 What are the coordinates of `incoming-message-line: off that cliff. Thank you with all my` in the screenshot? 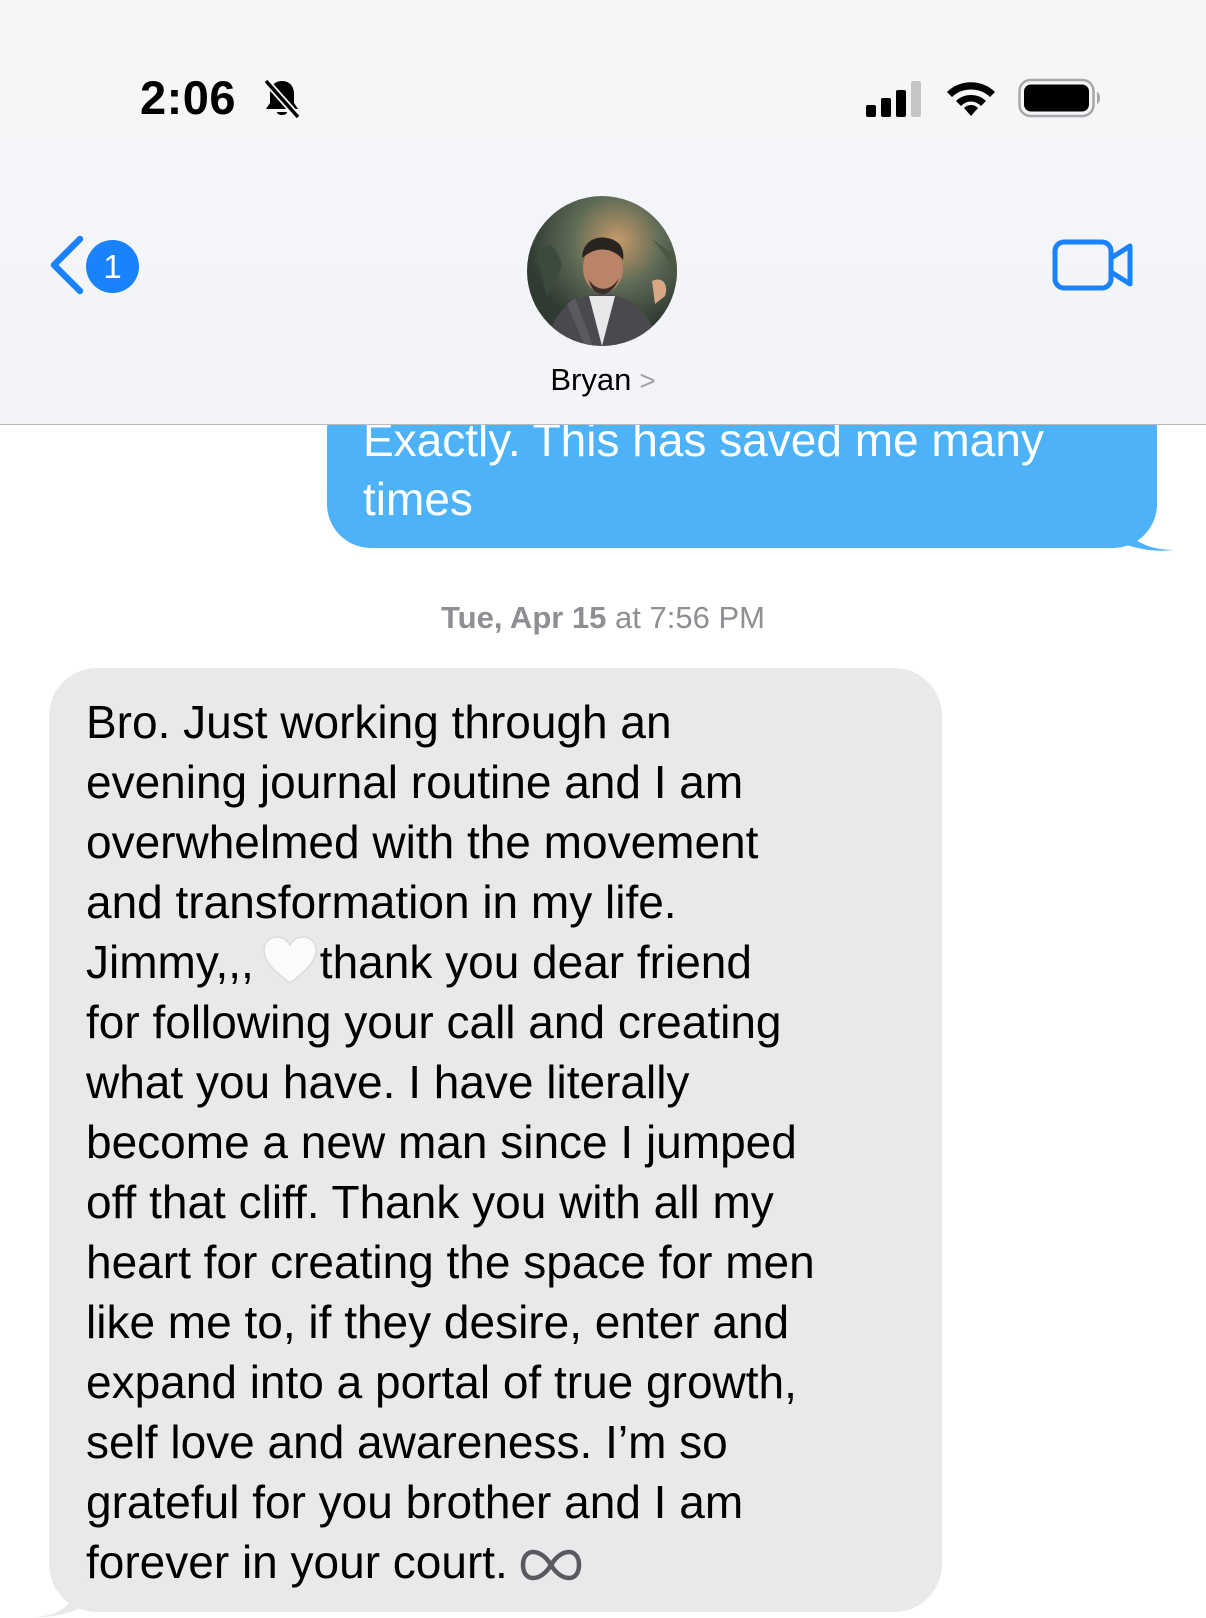 It's located at (430, 1202).